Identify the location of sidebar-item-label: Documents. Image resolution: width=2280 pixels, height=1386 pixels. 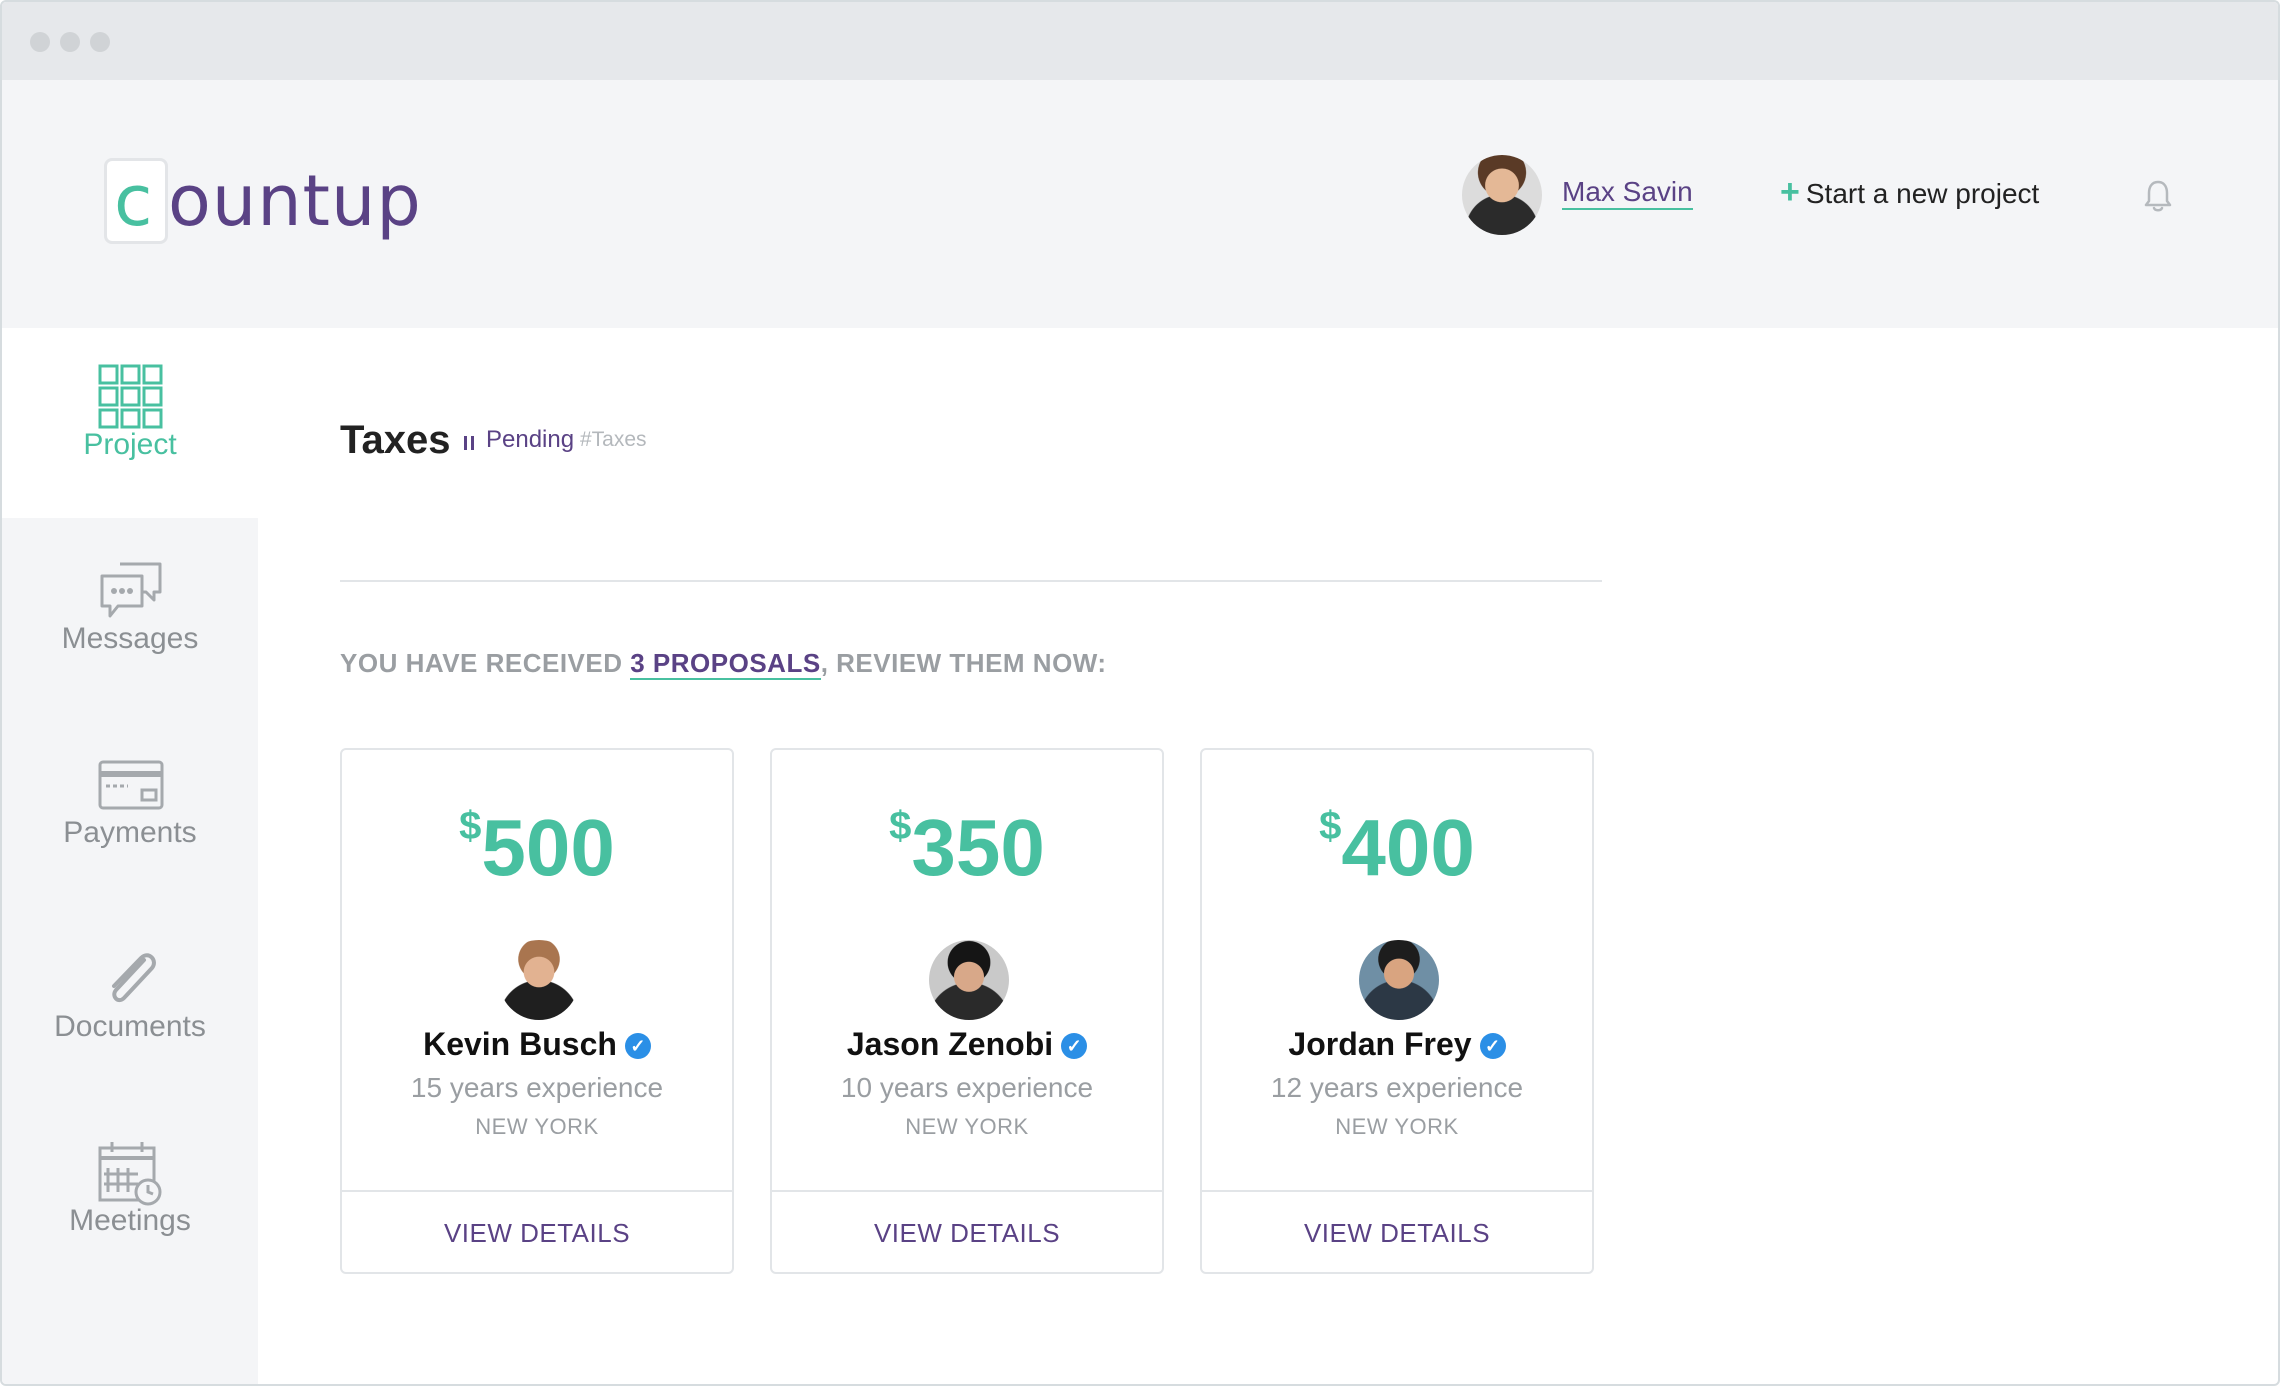
(130, 1026).